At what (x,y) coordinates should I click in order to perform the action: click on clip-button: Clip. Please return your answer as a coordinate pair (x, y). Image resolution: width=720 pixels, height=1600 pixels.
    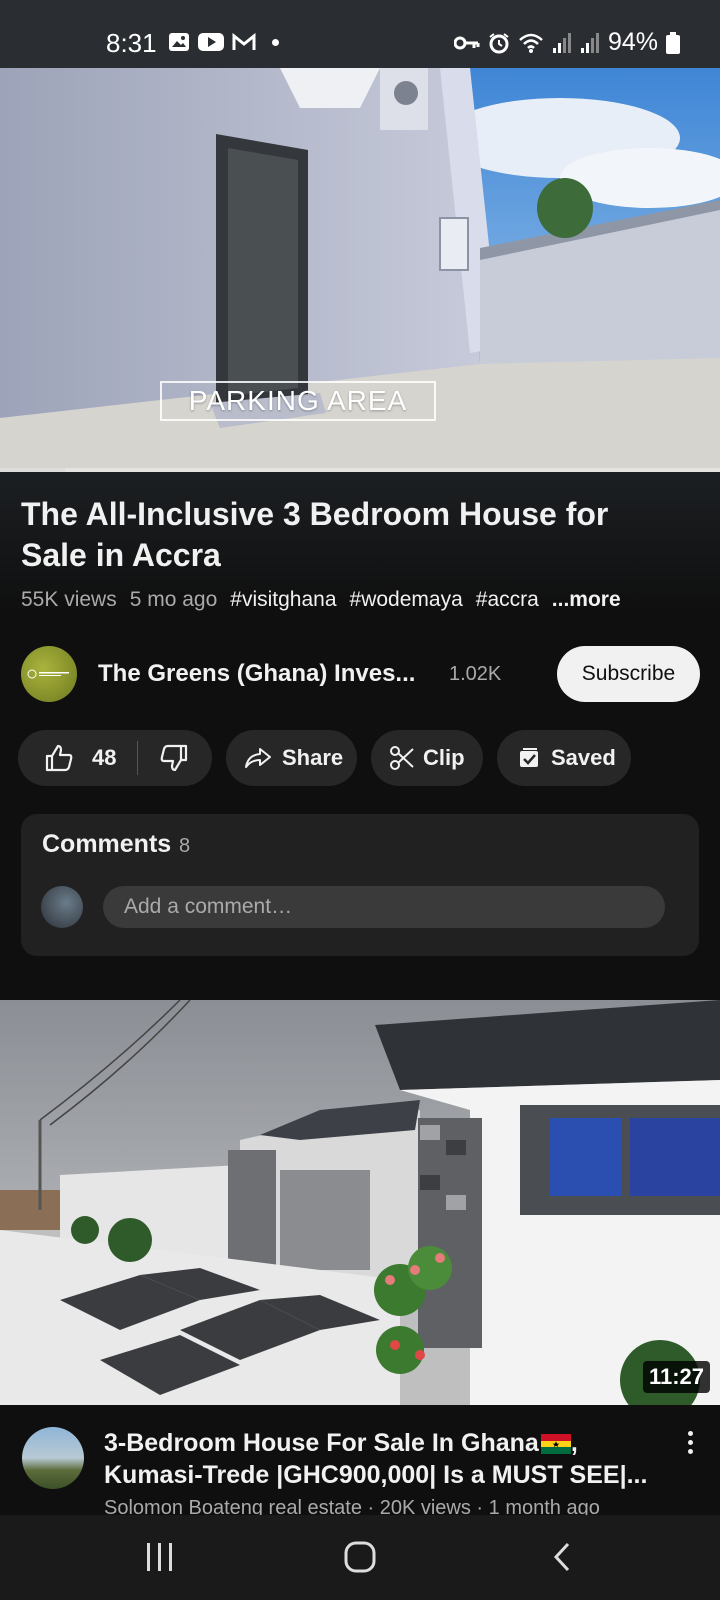
    Looking at the image, I should click on (427, 758).